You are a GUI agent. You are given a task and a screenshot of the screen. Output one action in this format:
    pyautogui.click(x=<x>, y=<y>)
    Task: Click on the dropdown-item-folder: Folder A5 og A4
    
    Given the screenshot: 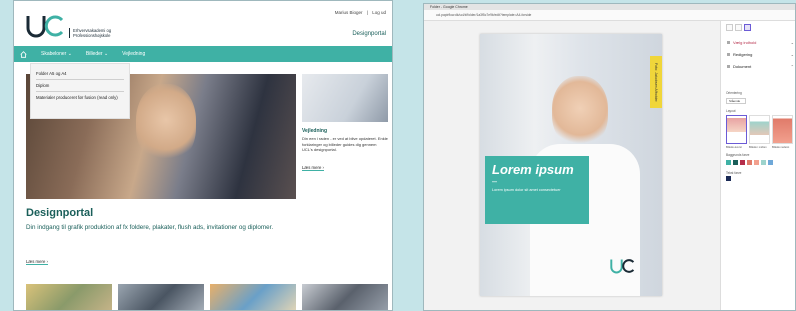 What is the action you would take?
    pyautogui.click(x=80, y=74)
    